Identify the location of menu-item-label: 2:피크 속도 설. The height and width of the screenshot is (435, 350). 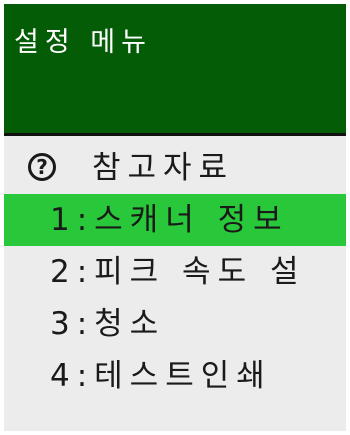
(178, 272).